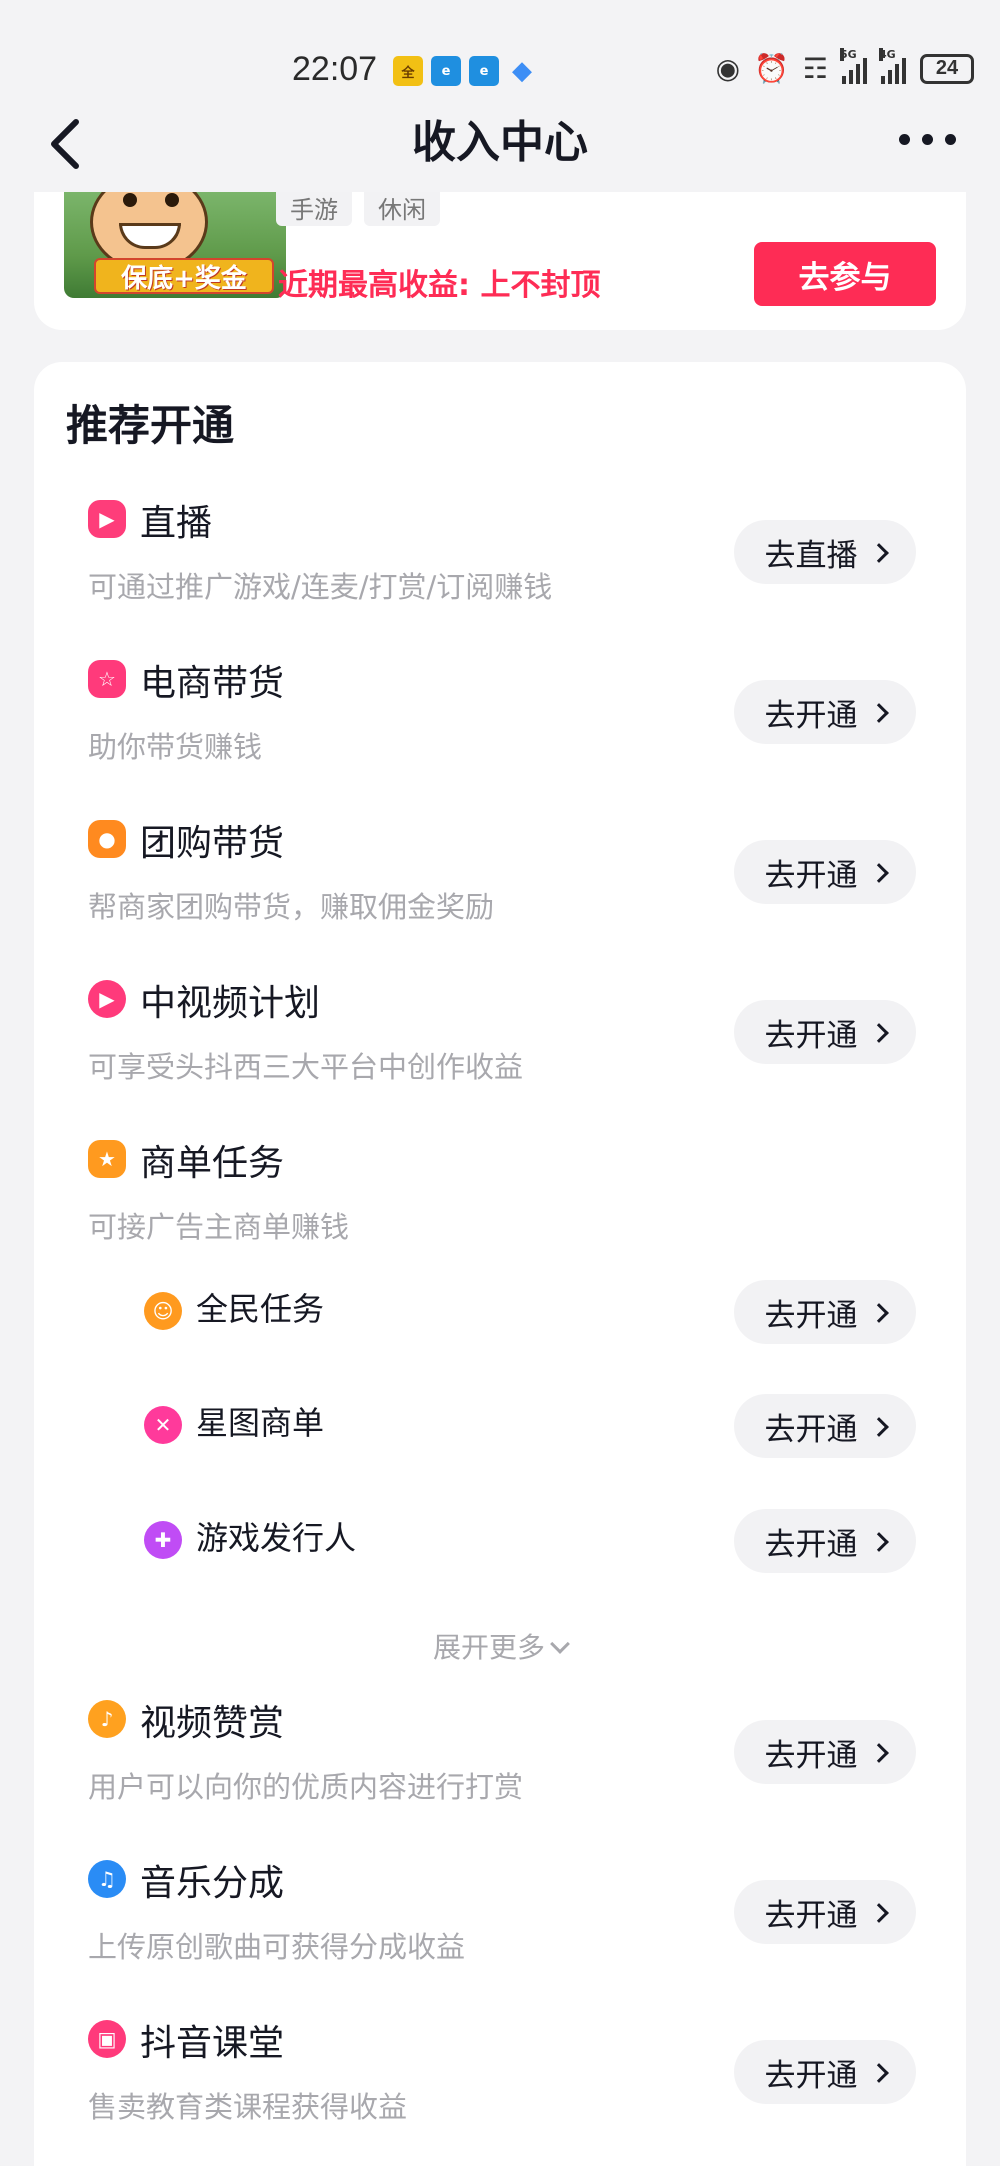 Image resolution: width=1000 pixels, height=2166 pixels. What do you see at coordinates (408, 71) in the screenshot?
I see `news-app-icon: 全` at bounding box center [408, 71].